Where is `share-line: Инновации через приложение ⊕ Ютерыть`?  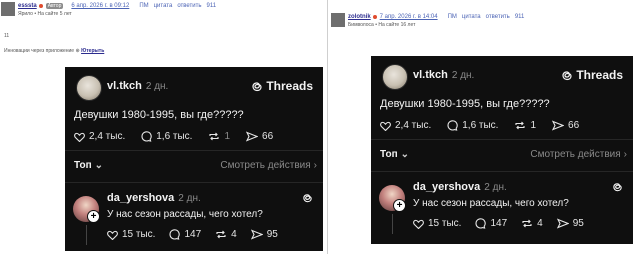 share-line: Инновации через приложение ⊕ Ютерыть is located at coordinates (54, 51).